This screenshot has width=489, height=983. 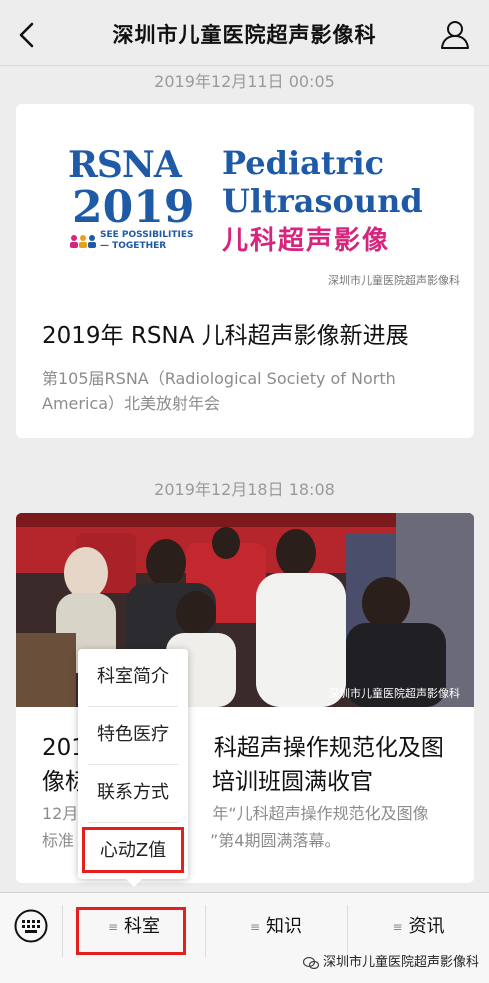 I want to click on banner-watermark: 深圳市儿童医院超声影像科, so click(x=394, y=280).